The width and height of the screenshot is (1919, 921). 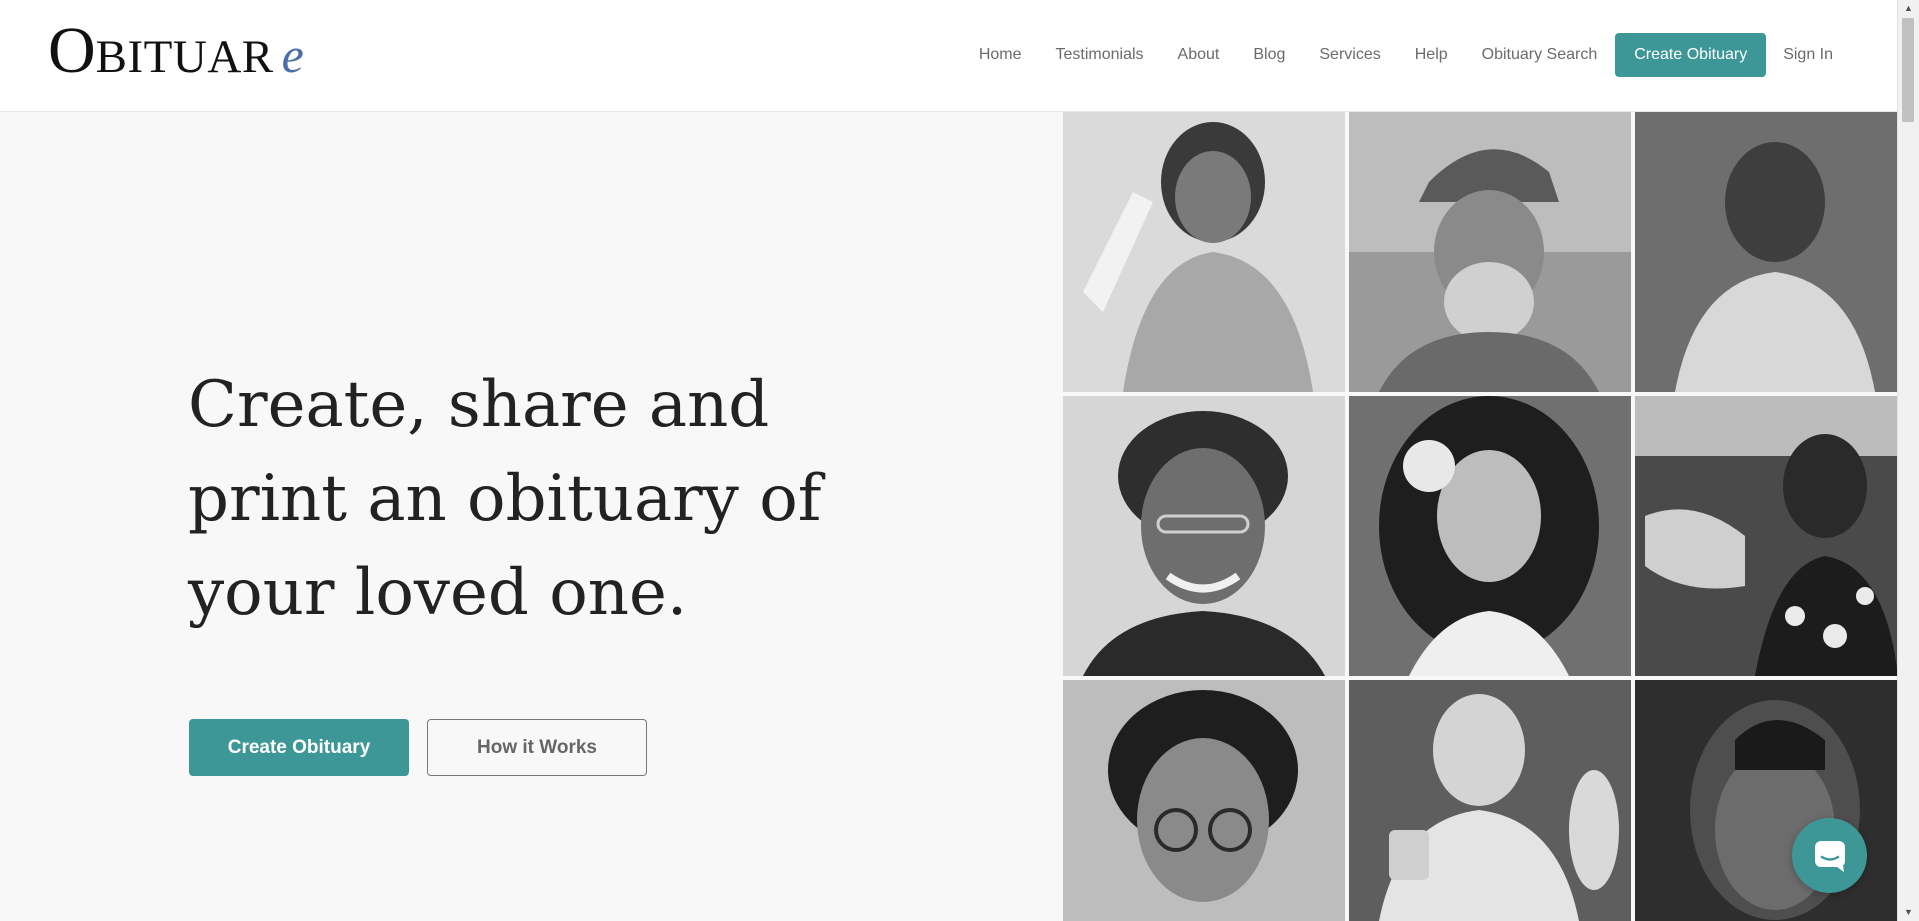 I want to click on logo-suffix: e, so click(x=292, y=55).